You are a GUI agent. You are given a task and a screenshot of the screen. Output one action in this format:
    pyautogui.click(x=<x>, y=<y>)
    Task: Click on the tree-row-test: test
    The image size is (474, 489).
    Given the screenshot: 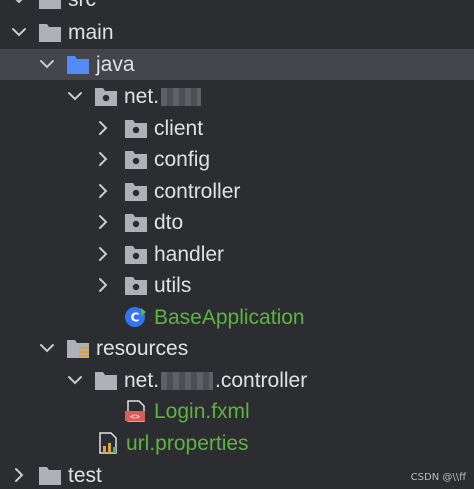 What is the action you would take?
    pyautogui.click(x=237, y=474)
    